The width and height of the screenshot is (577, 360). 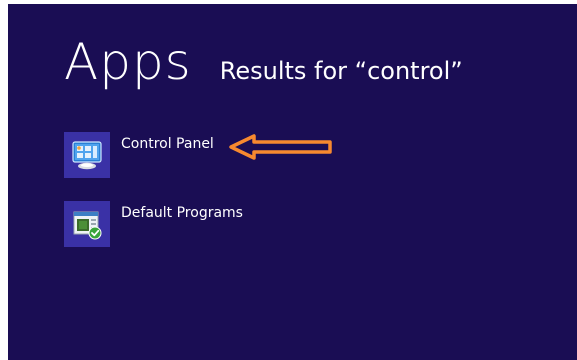 I want to click on result-label: Default Programs, so click(x=182, y=213).